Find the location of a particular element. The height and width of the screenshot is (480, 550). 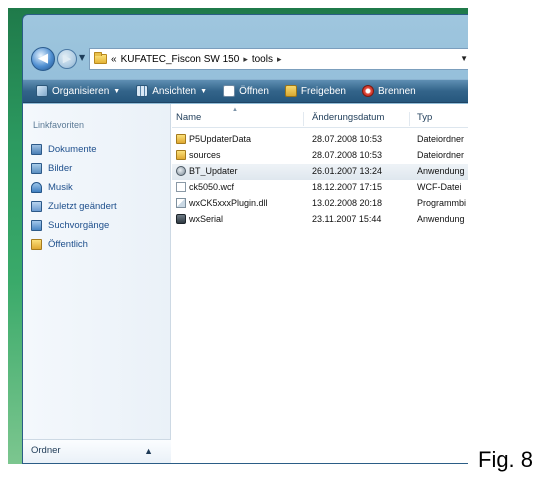

favorites-heading: Linkfavoriten is located at coordinates (59, 125).